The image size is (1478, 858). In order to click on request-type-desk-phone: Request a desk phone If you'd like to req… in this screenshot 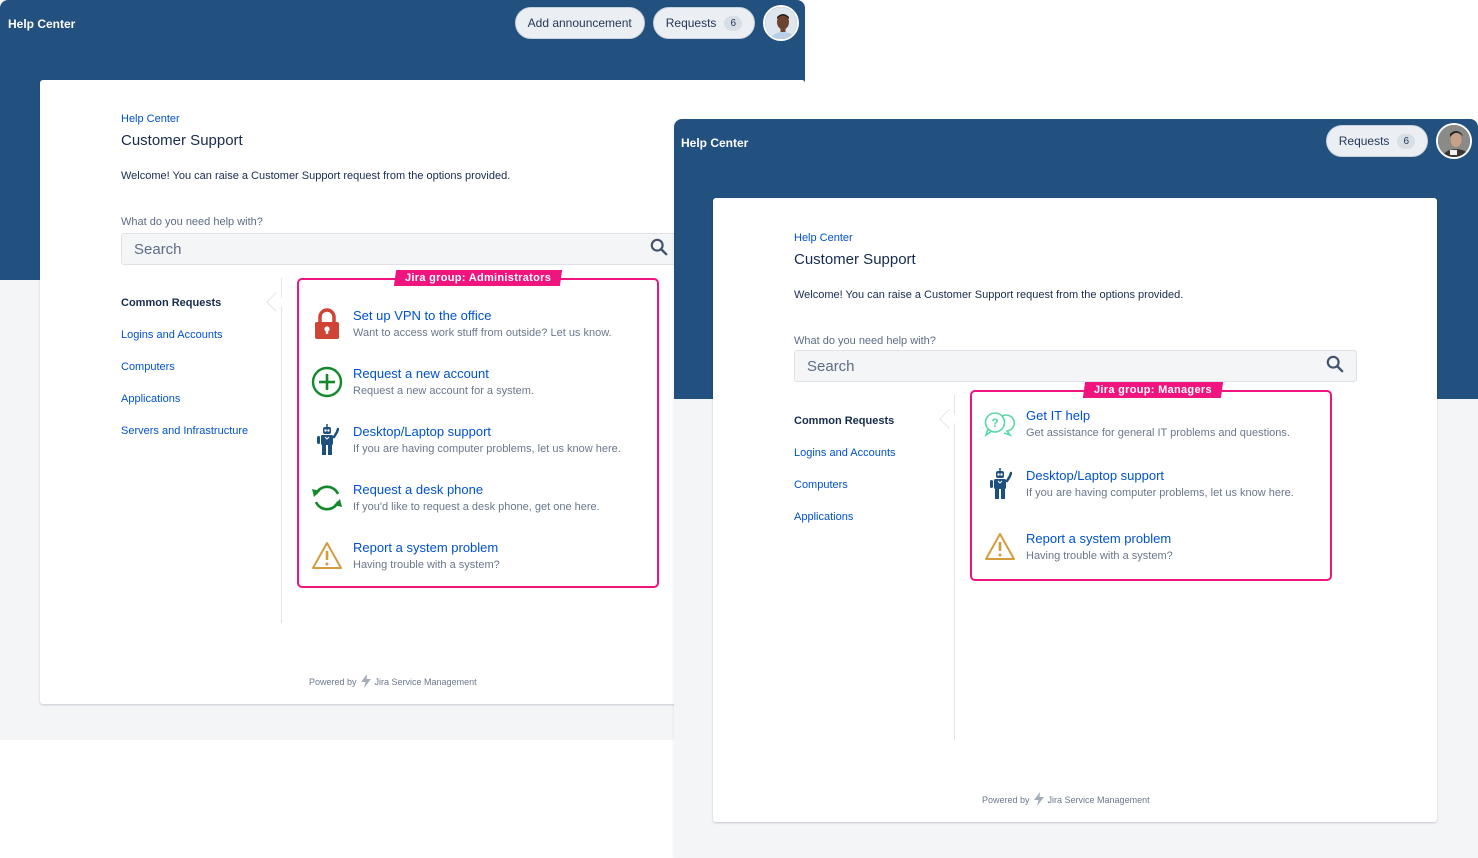, I will do `click(455, 499)`.